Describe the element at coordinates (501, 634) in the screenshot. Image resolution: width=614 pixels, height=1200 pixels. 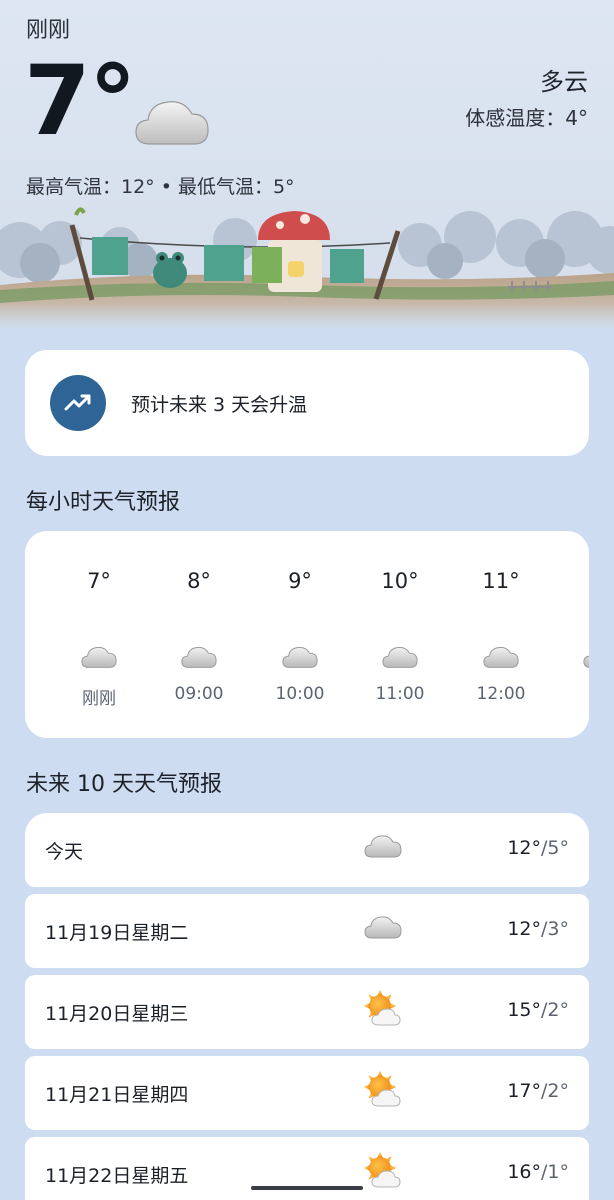
I see `hourly-item: 11° 12:00` at that location.